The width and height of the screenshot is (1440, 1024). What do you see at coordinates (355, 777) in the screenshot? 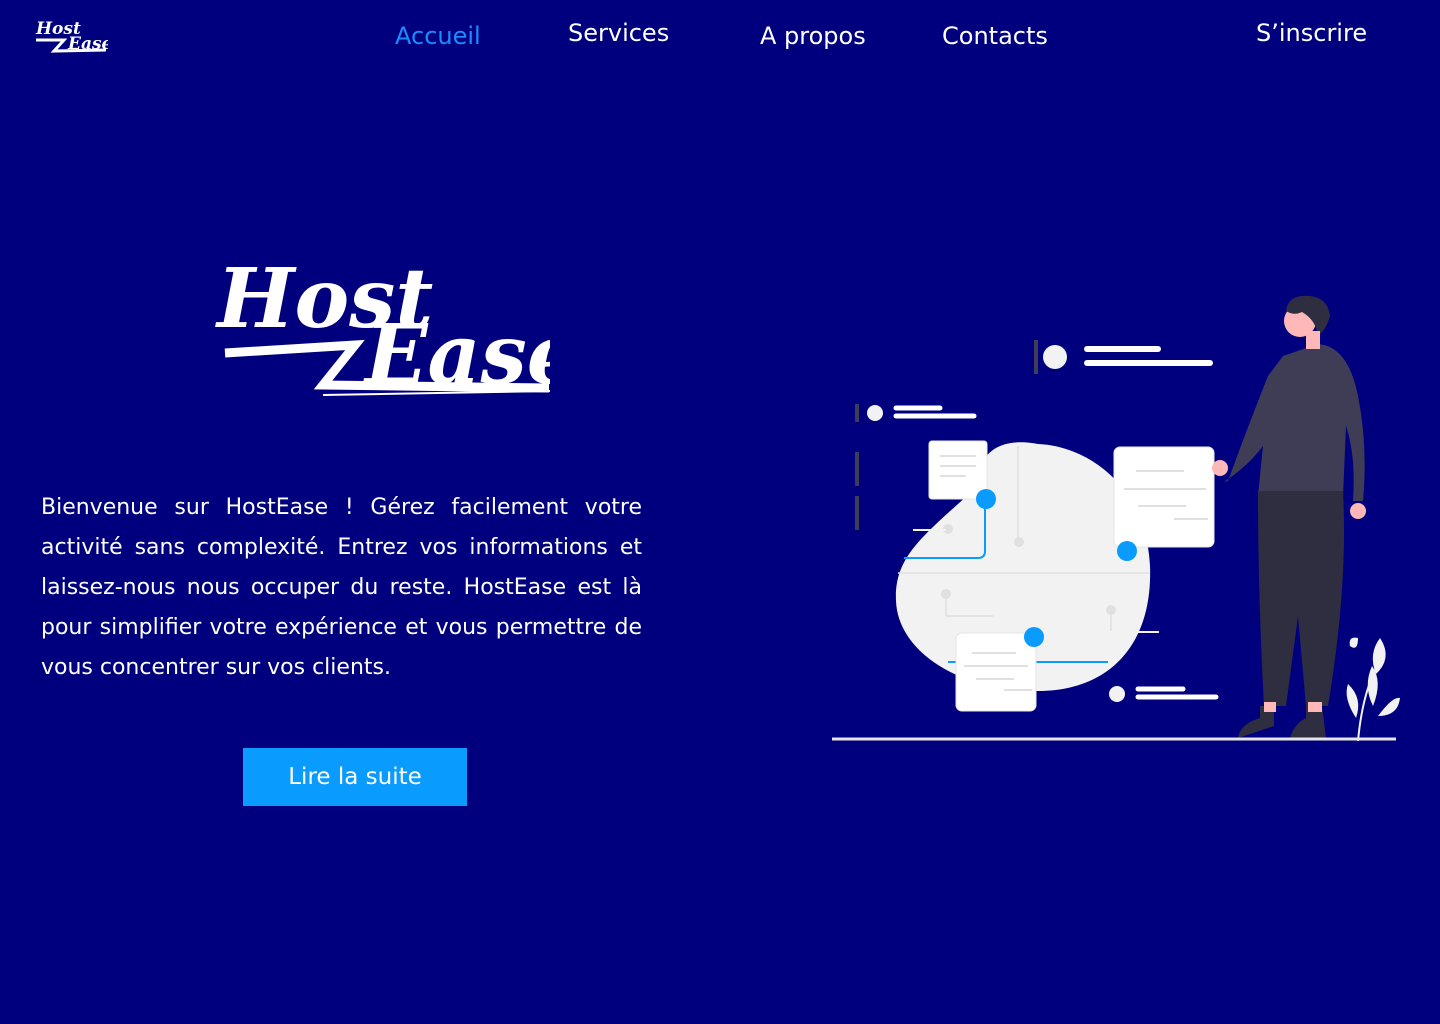
I see `read-more-button: Lire la suite` at bounding box center [355, 777].